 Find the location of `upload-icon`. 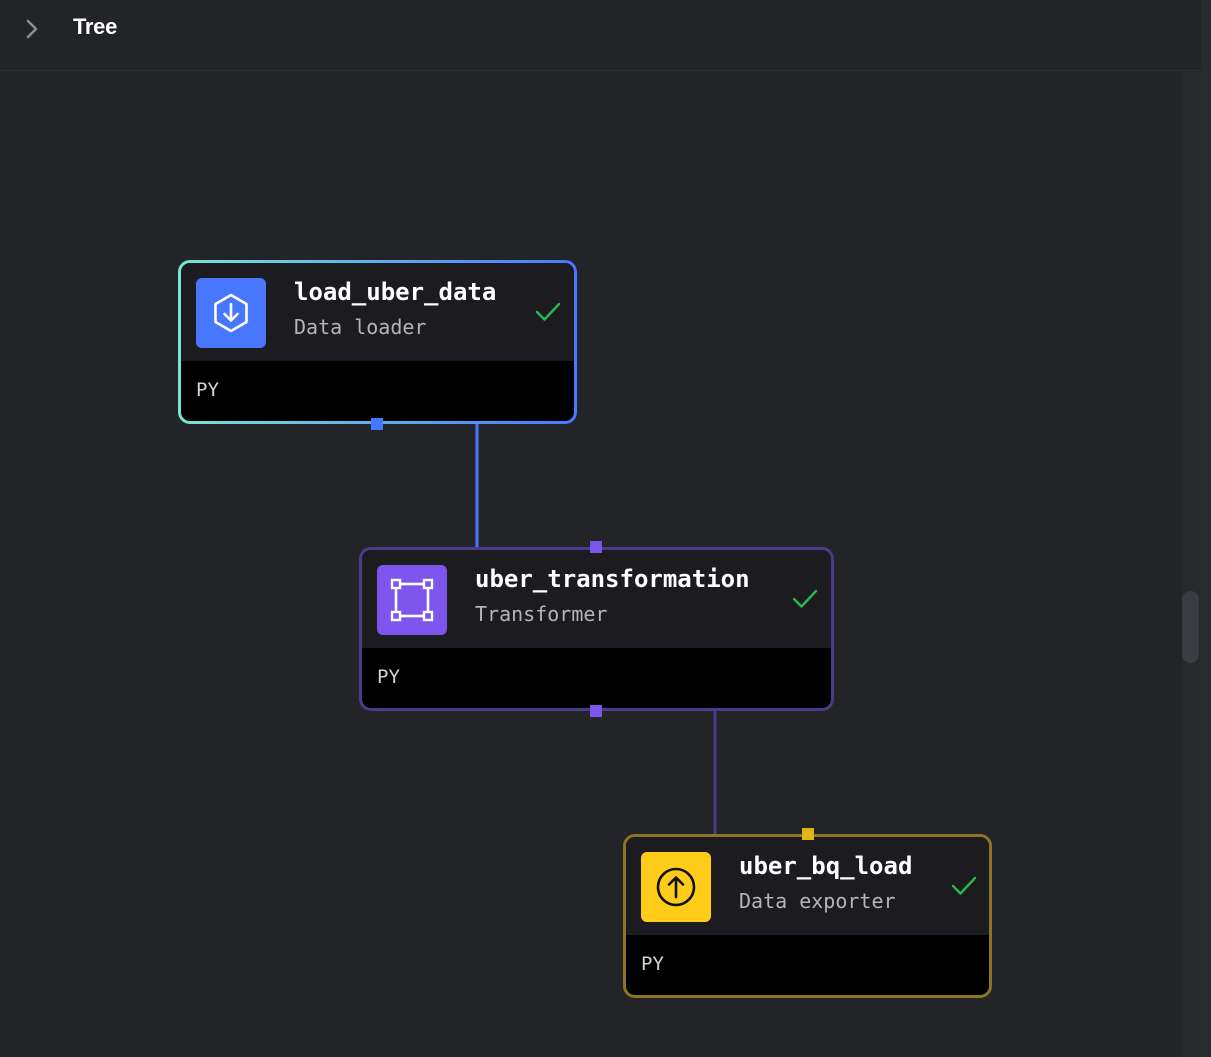

upload-icon is located at coordinates (676, 887).